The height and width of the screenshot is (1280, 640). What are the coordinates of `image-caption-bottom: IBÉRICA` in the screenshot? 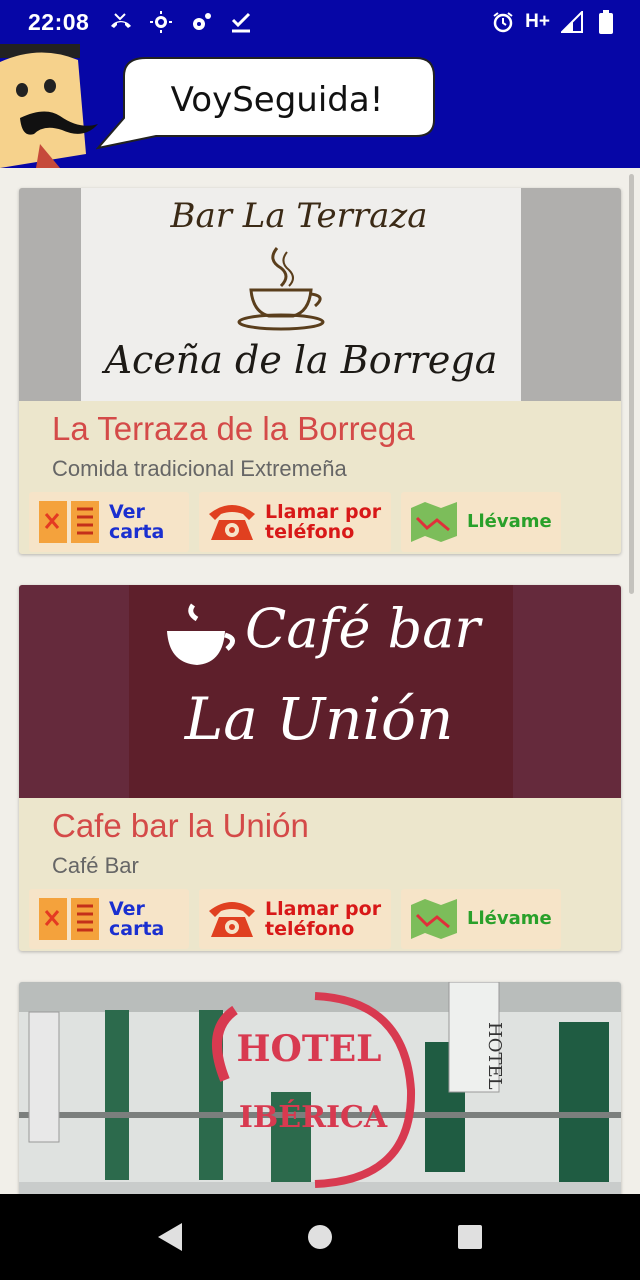 It's located at (313, 1117).